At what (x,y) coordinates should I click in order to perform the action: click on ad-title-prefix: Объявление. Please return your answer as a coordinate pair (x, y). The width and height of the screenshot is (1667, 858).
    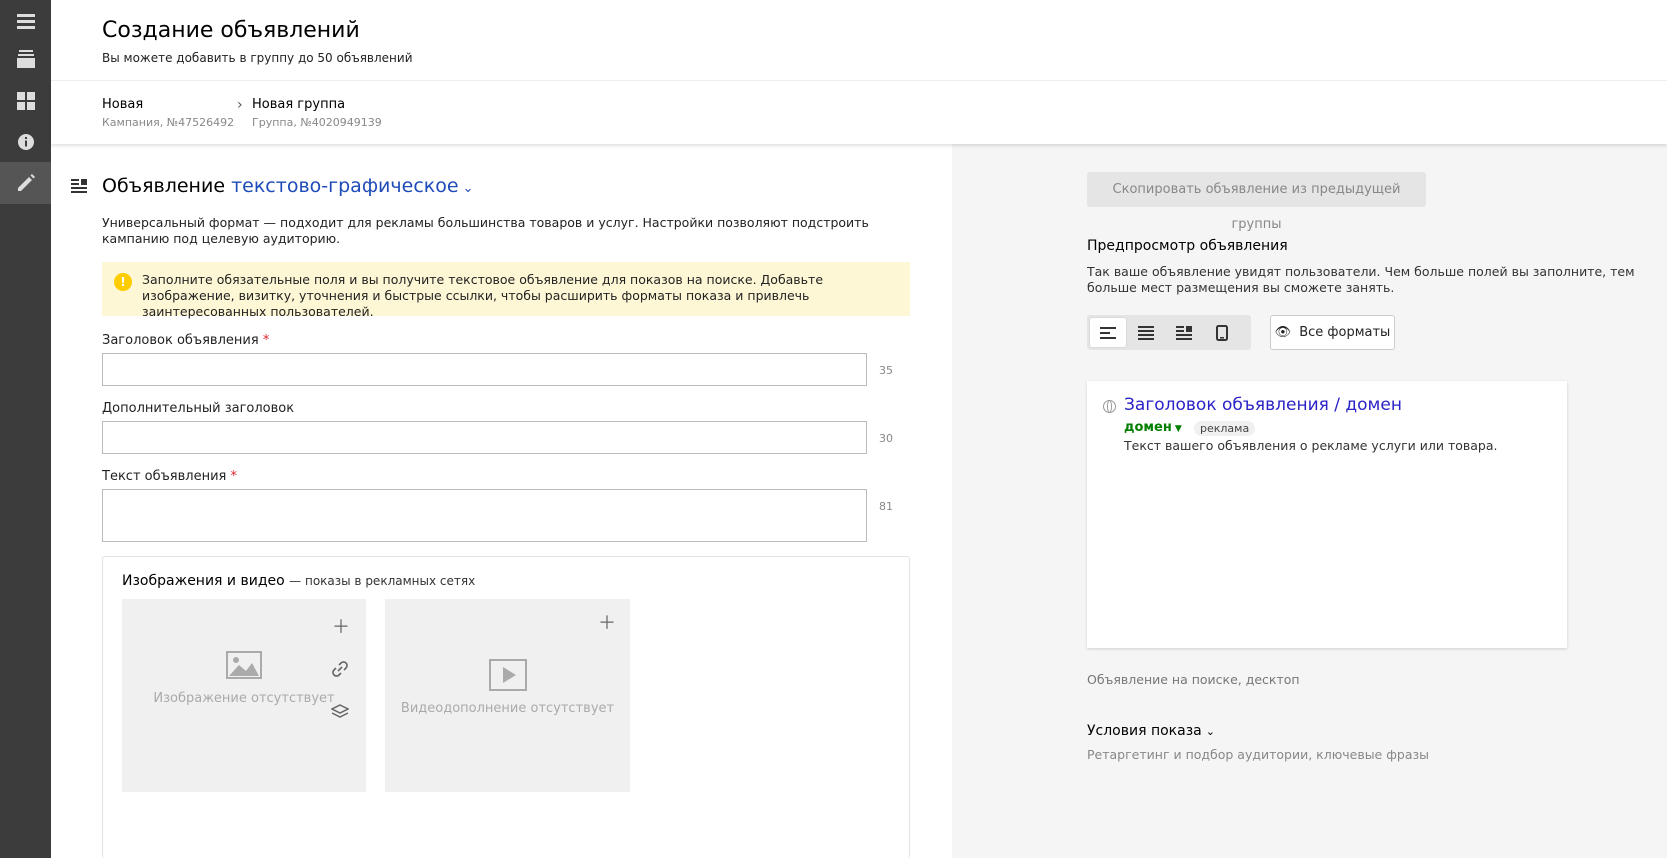
    Looking at the image, I should click on (164, 186).